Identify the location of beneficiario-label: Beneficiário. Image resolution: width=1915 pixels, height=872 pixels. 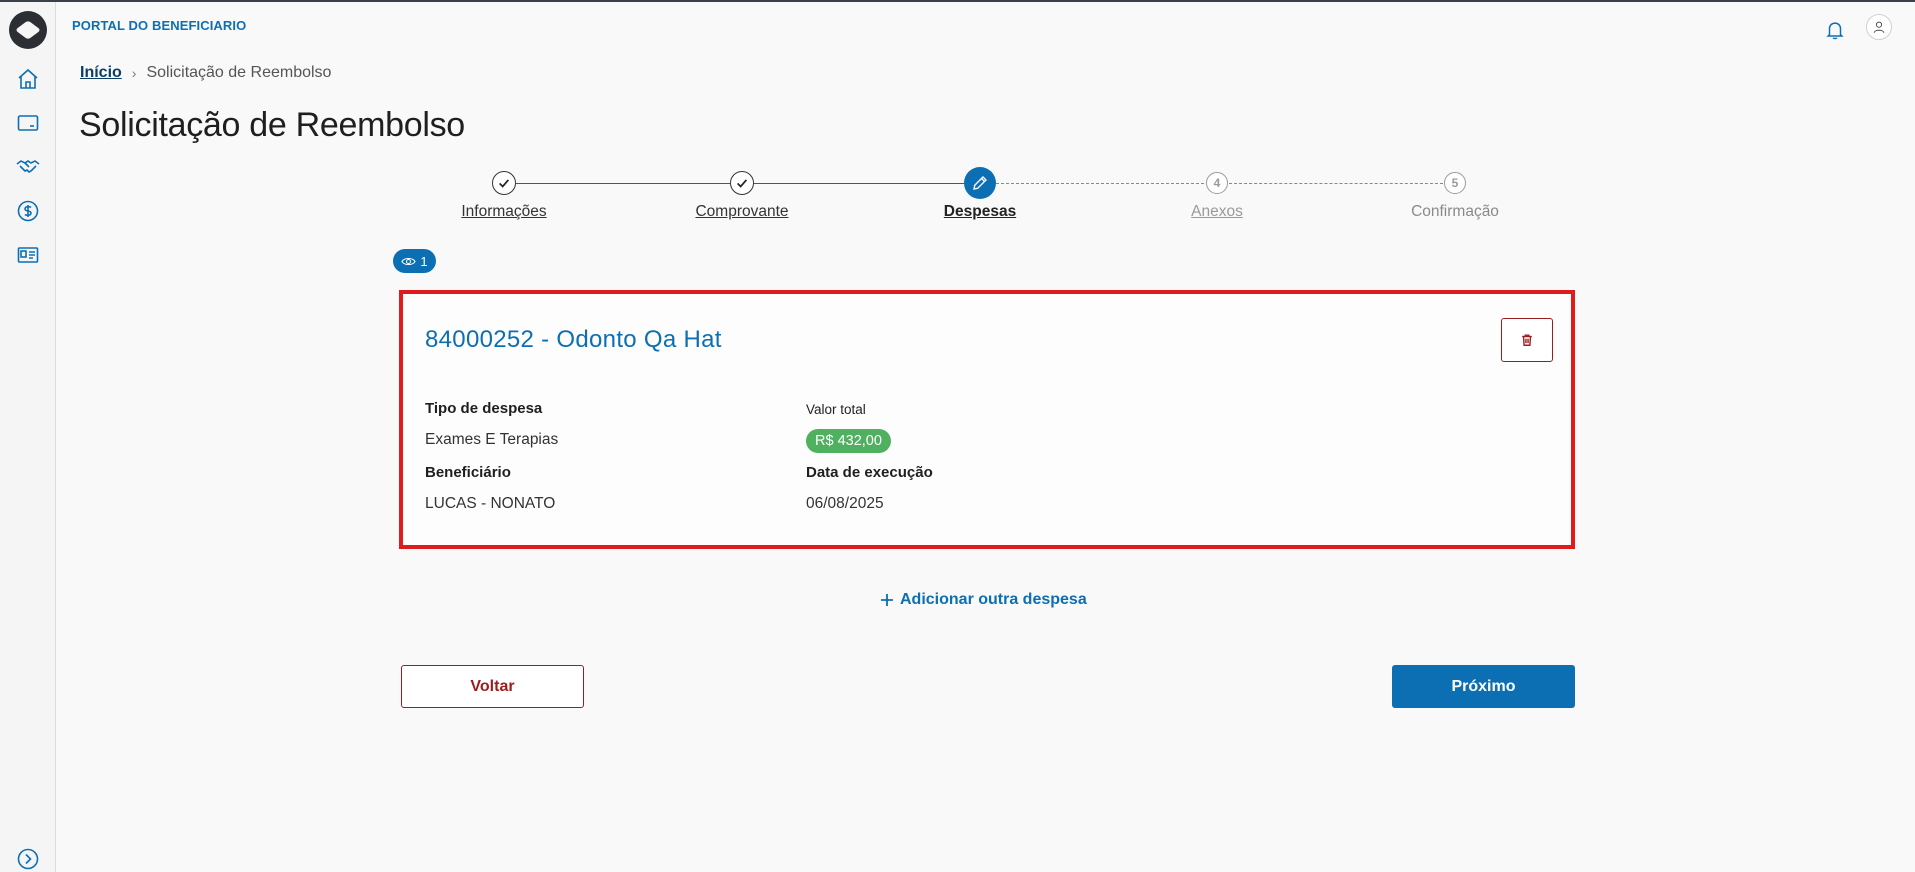
(468, 472).